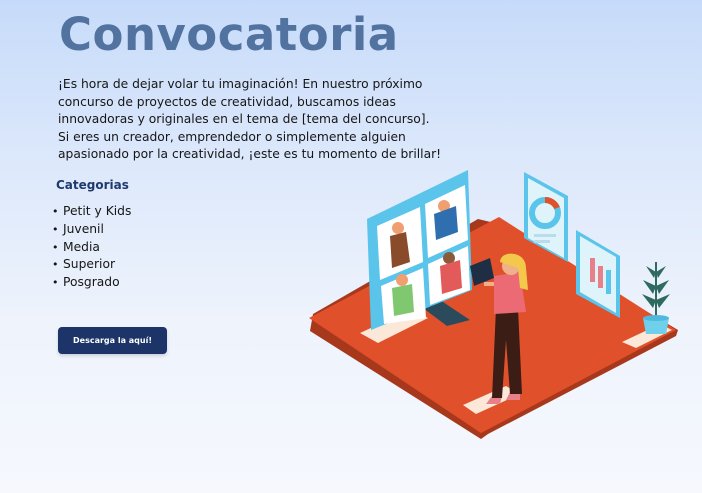 The height and width of the screenshot is (493, 702). Describe the element at coordinates (83, 228) in the screenshot. I see `category-label: Juvenil` at that location.